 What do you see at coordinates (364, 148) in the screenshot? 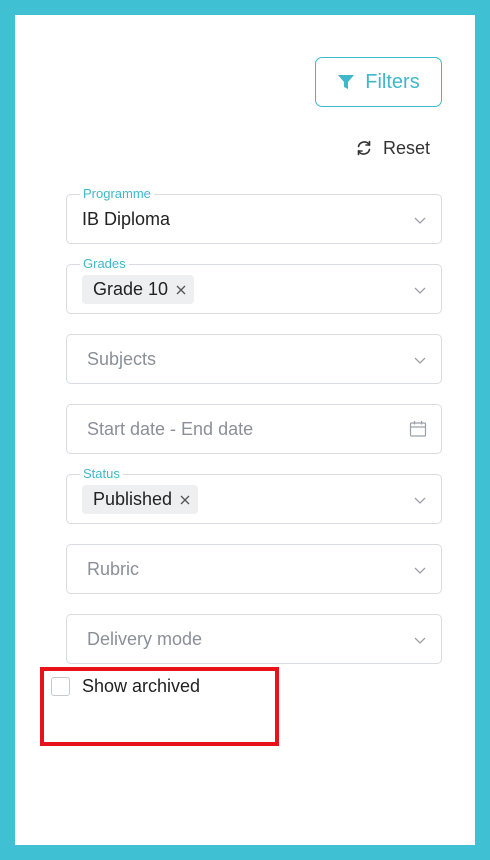
I see `refresh-icon` at bounding box center [364, 148].